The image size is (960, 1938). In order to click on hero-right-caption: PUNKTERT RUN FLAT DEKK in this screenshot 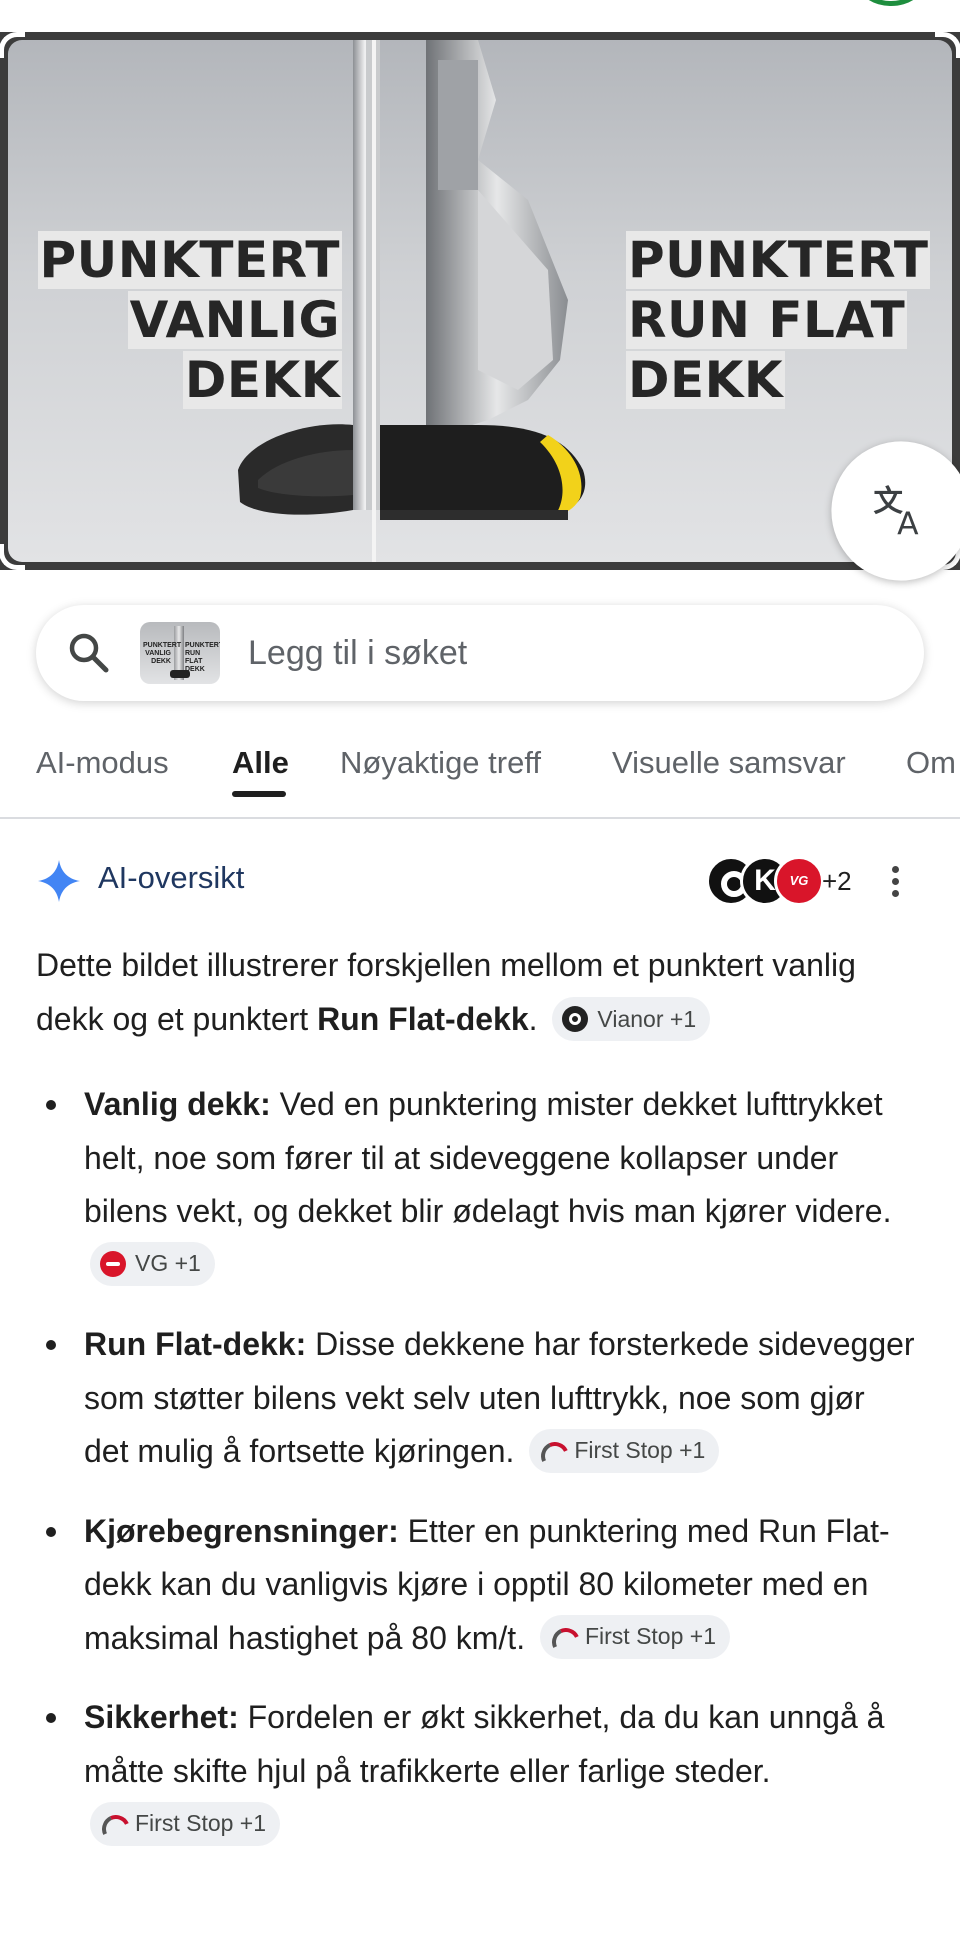, I will do `click(778, 320)`.